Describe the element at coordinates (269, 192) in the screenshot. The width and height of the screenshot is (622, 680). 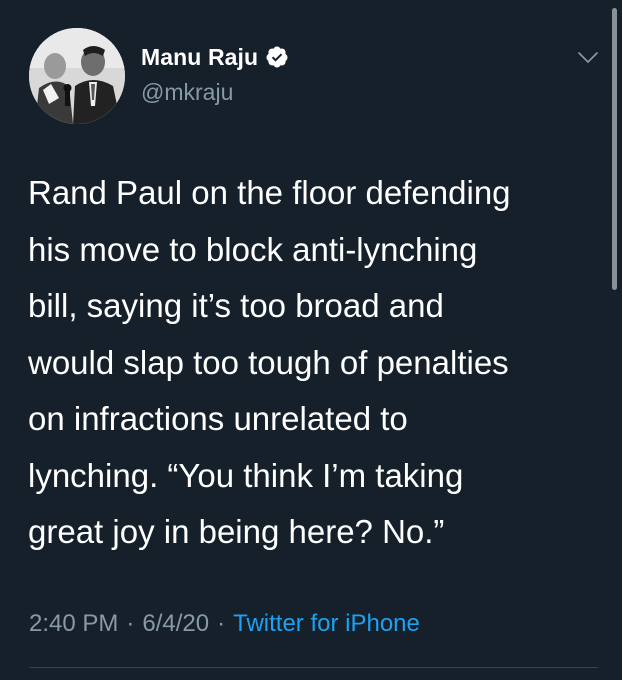
I see `tweet-text-line: Rand Paul on the floor defending` at that location.